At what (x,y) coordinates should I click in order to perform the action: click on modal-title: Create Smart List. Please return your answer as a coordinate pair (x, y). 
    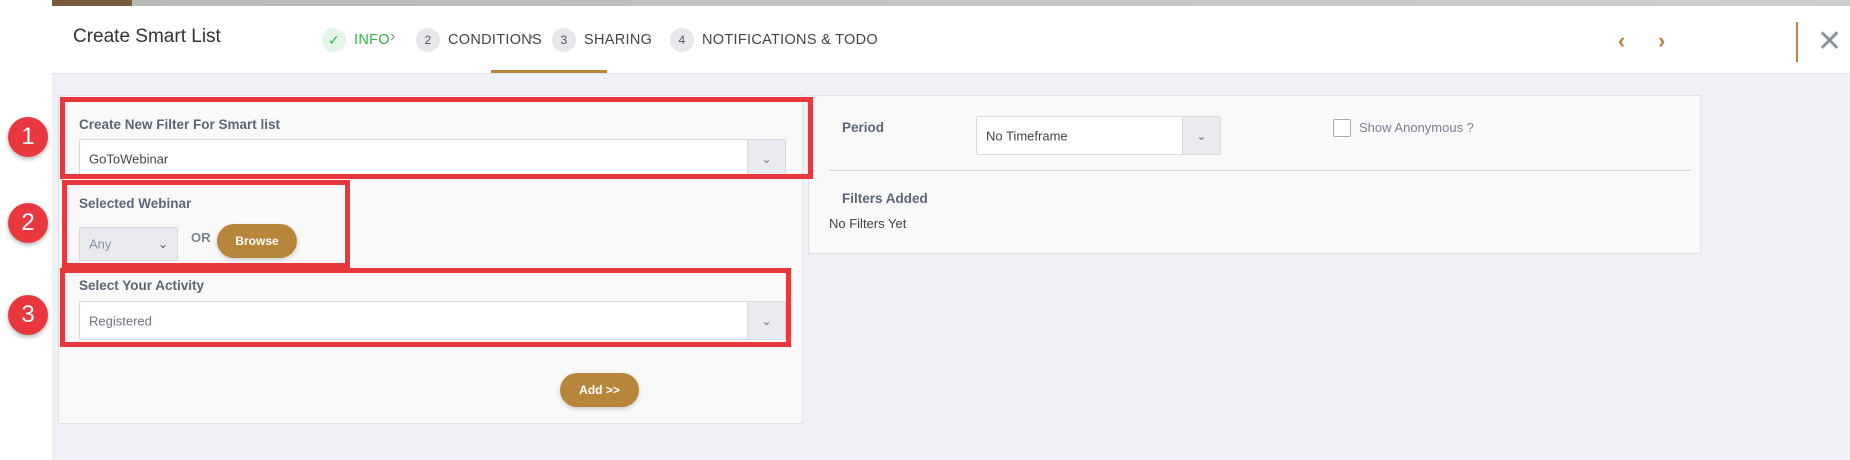
    Looking at the image, I should click on (147, 36).